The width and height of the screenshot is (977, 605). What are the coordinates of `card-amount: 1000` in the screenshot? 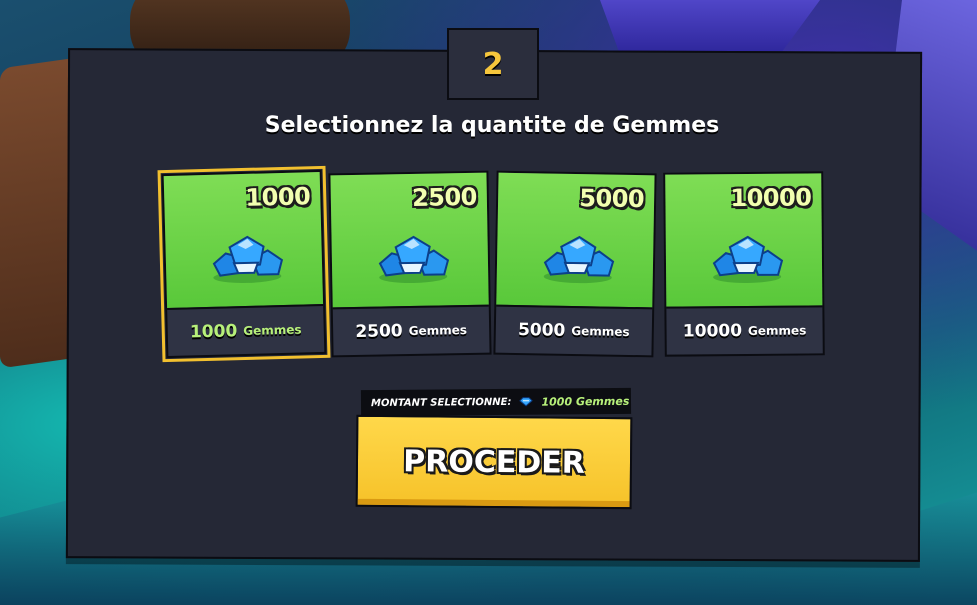 It's located at (278, 197).